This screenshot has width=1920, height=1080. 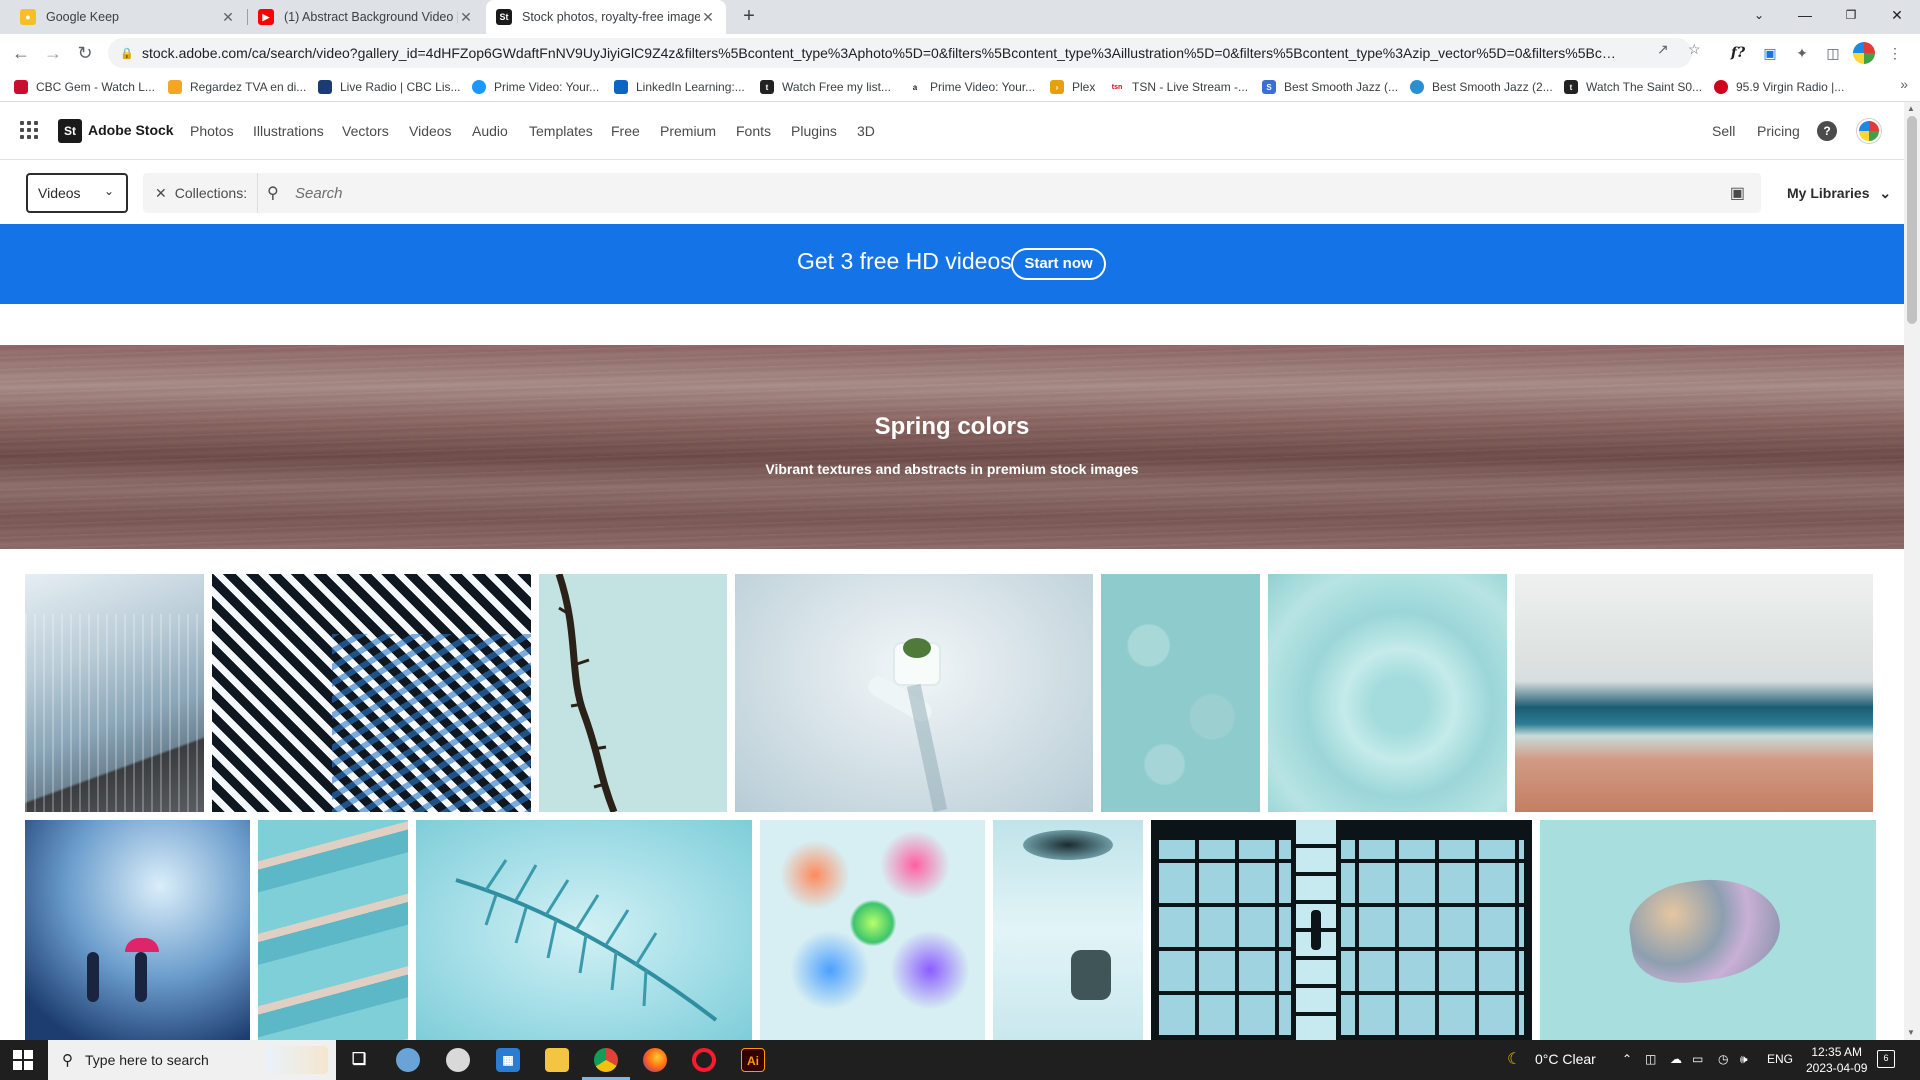 What do you see at coordinates (814, 131) in the screenshot?
I see `nav-plugins: Plugins` at bounding box center [814, 131].